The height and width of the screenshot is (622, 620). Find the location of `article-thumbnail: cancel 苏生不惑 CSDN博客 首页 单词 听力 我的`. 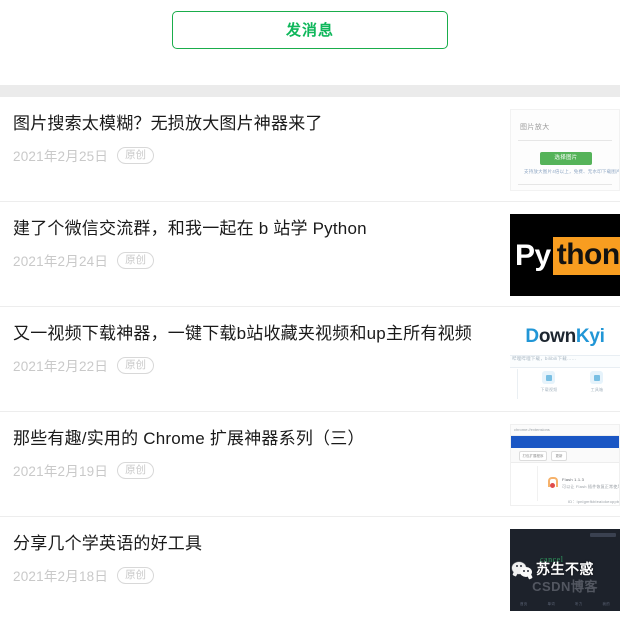

article-thumbnail: cancel 苏生不惑 CSDN博客 首页 单词 听力 我的 is located at coordinates (565, 570).